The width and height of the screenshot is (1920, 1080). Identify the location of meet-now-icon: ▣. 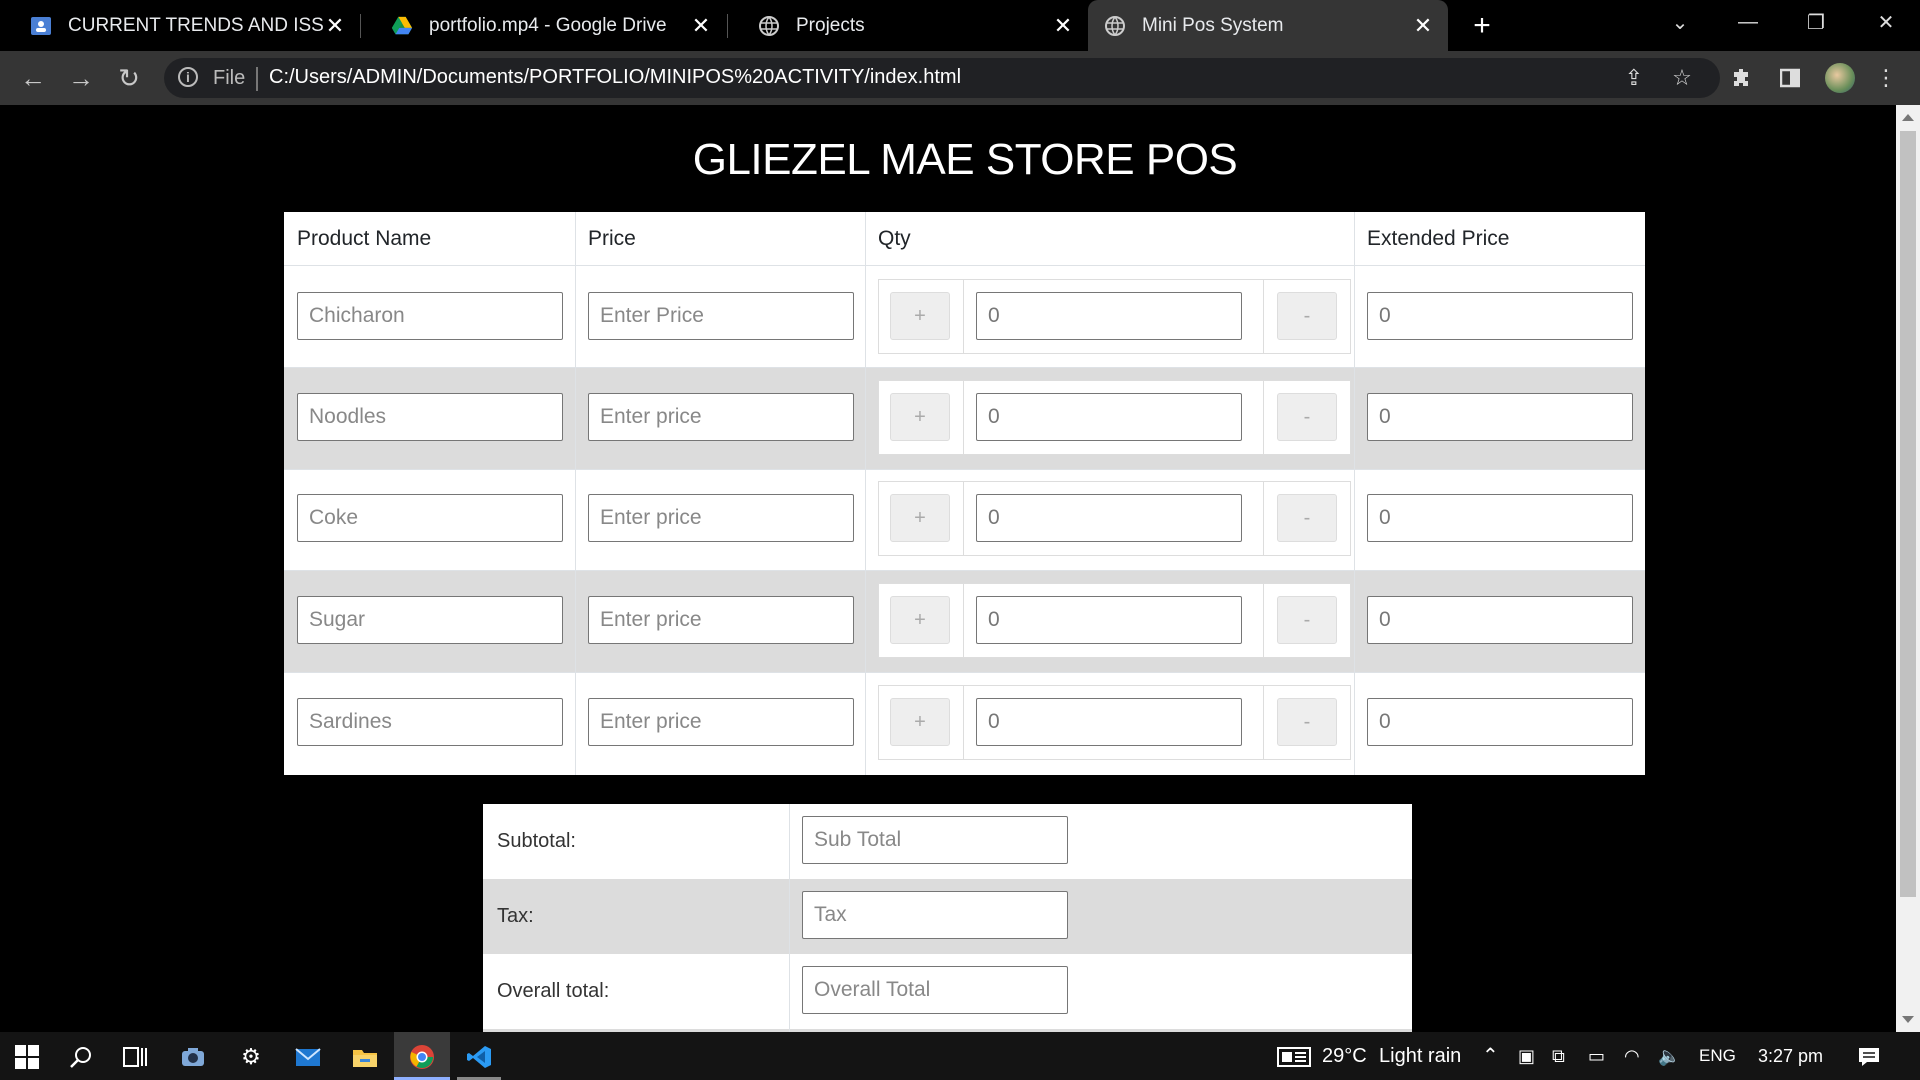
(1526, 1056).